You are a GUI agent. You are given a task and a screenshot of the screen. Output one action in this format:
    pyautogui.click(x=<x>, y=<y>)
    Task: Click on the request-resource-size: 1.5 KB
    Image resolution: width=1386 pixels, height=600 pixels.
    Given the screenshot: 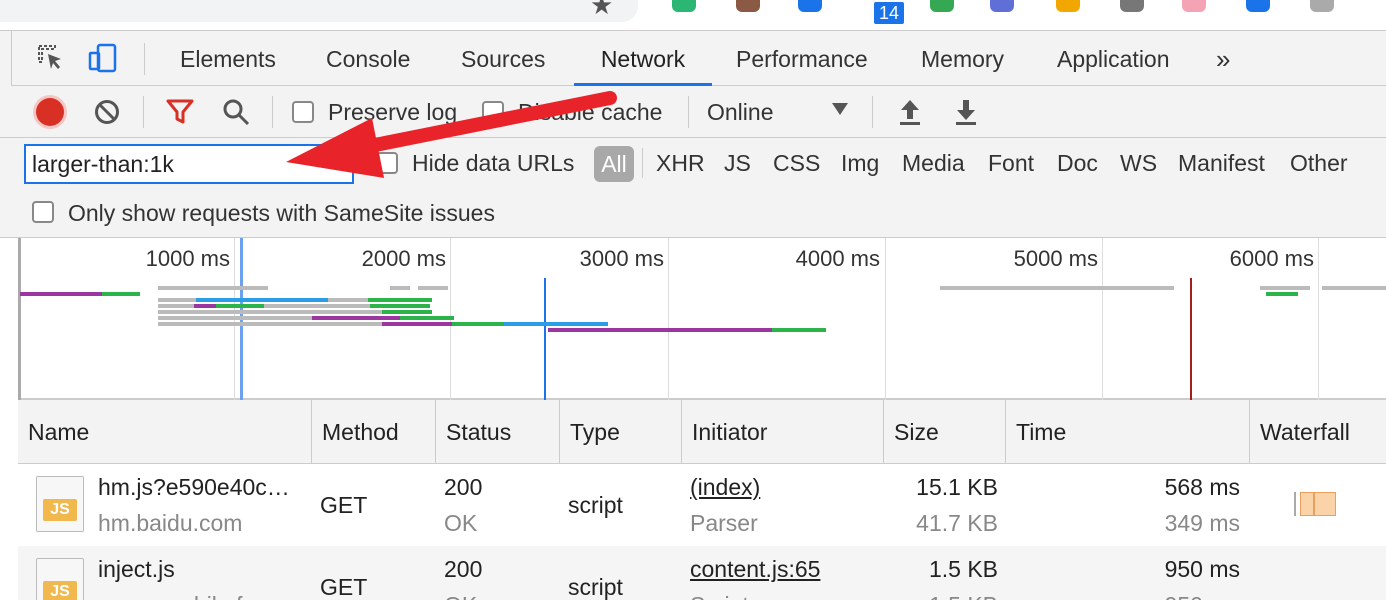 What is the action you would take?
    pyautogui.click(x=941, y=596)
    